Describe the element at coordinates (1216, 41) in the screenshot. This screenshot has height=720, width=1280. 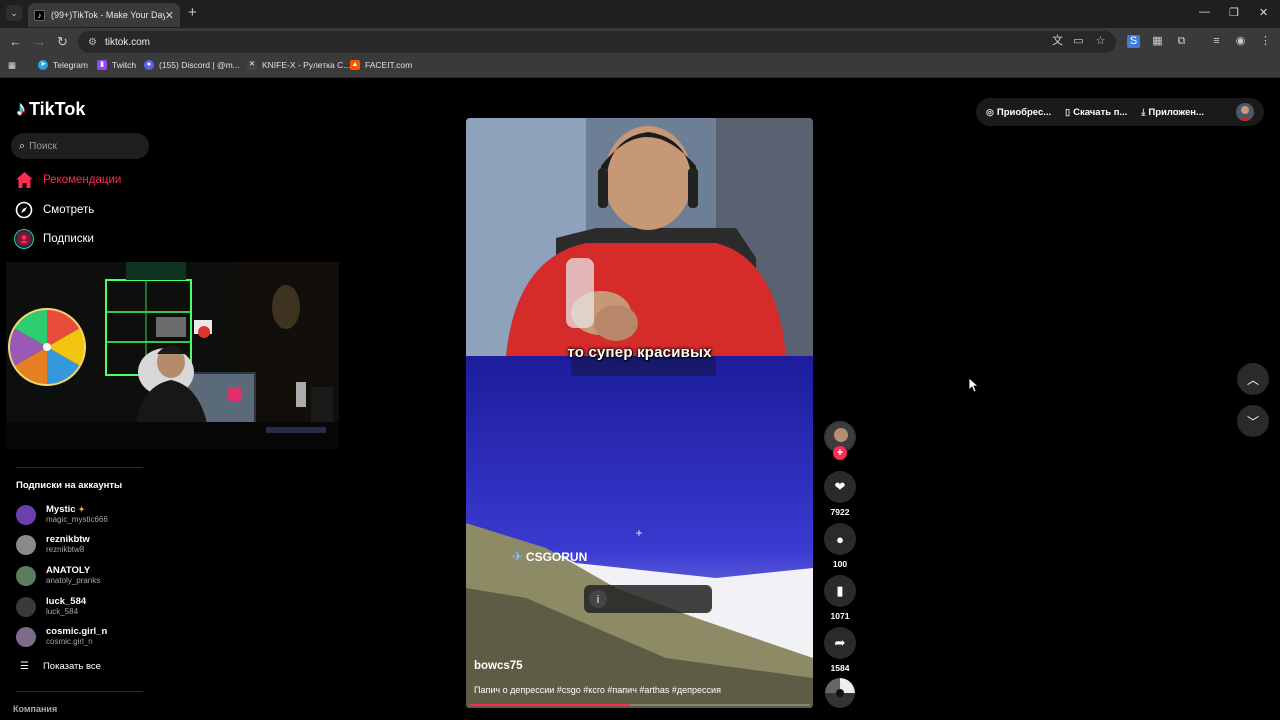
I see `media-control-icon: ≡` at that location.